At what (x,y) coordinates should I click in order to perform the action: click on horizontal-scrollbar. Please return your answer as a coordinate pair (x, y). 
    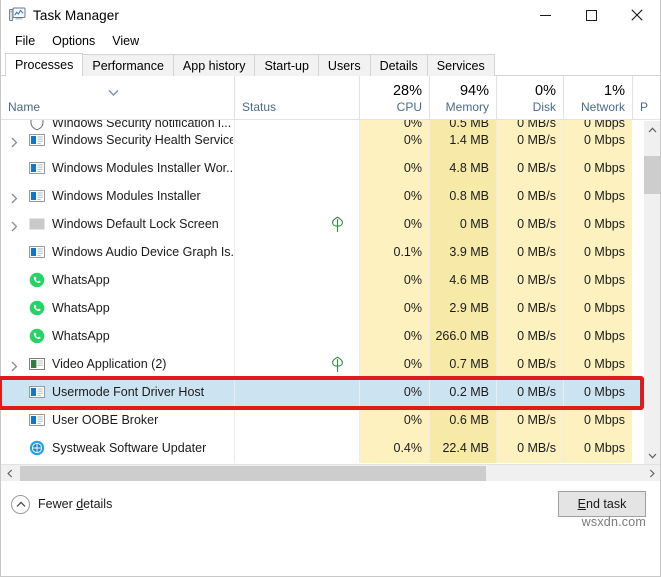
    Looking at the image, I should click on (330, 472).